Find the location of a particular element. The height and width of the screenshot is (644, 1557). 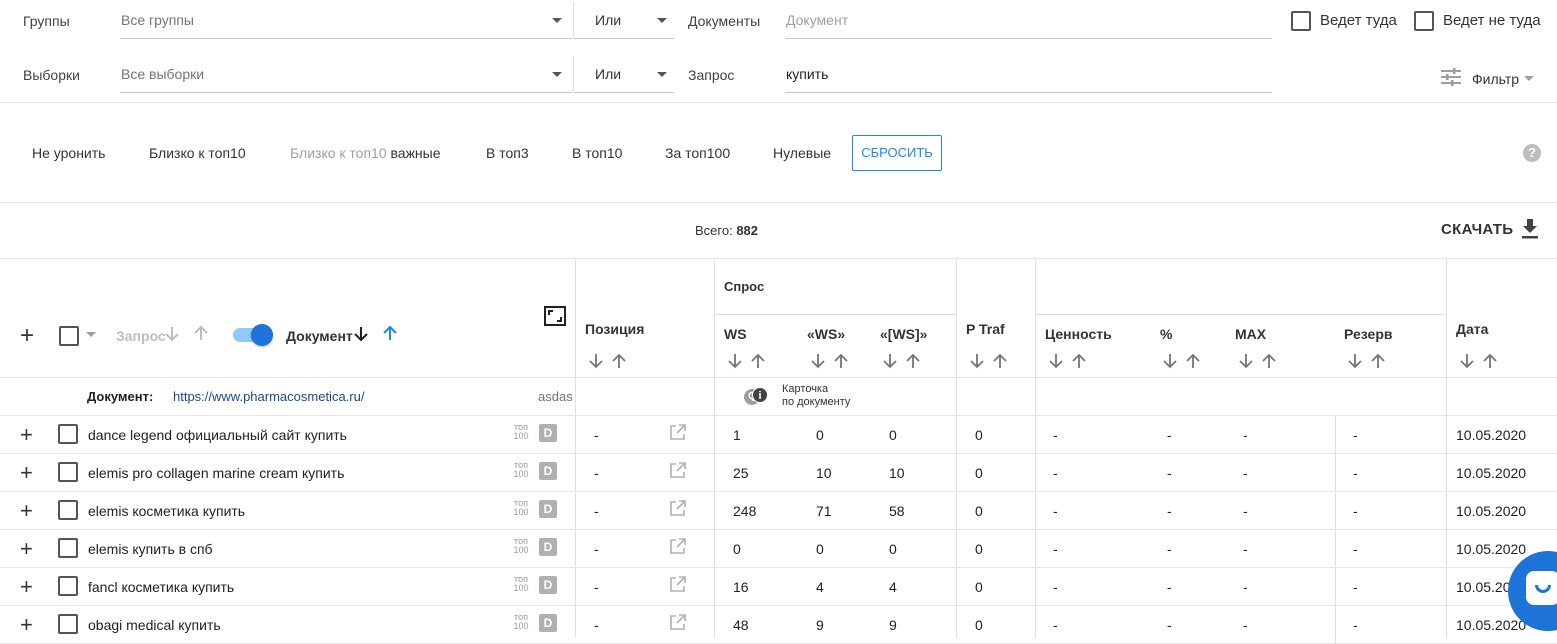

samples-select: Все выборки is located at coordinates (346, 73).